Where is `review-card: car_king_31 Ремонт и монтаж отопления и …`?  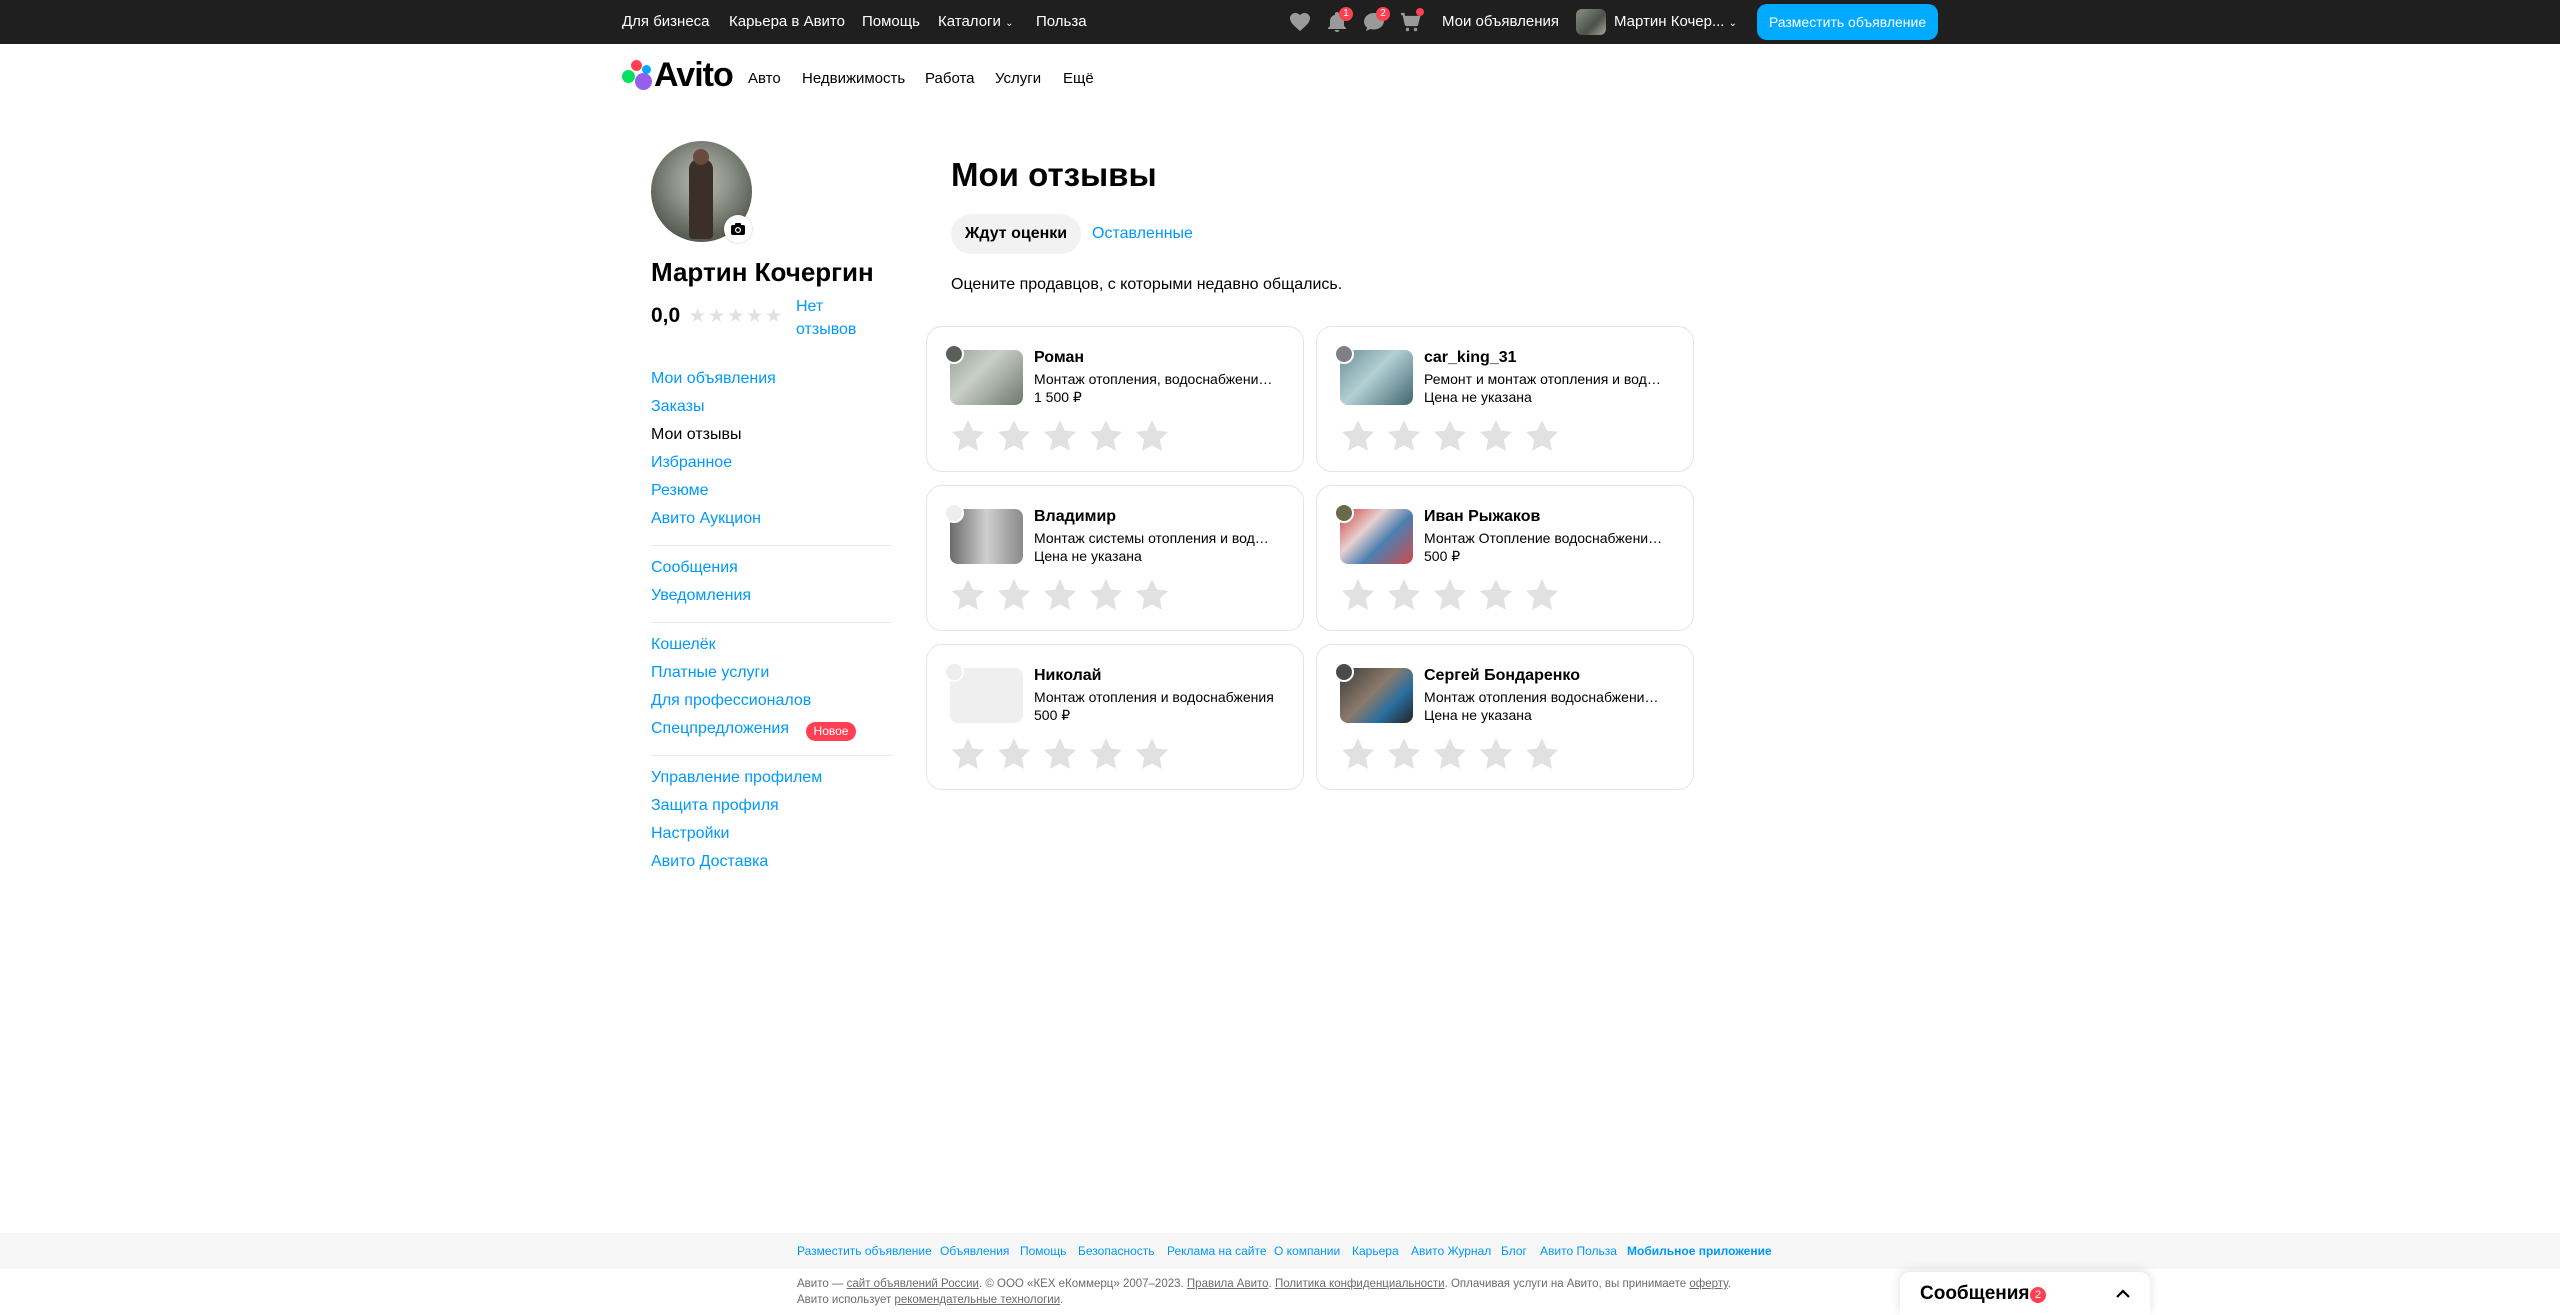 review-card: car_king_31 Ремонт и монтаж отопления и … is located at coordinates (1505, 399).